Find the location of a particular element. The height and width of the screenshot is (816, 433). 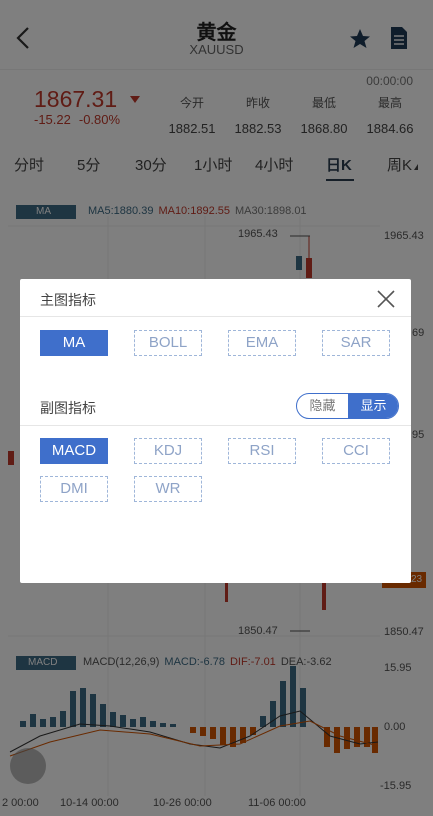

close-icon is located at coordinates (386, 299).